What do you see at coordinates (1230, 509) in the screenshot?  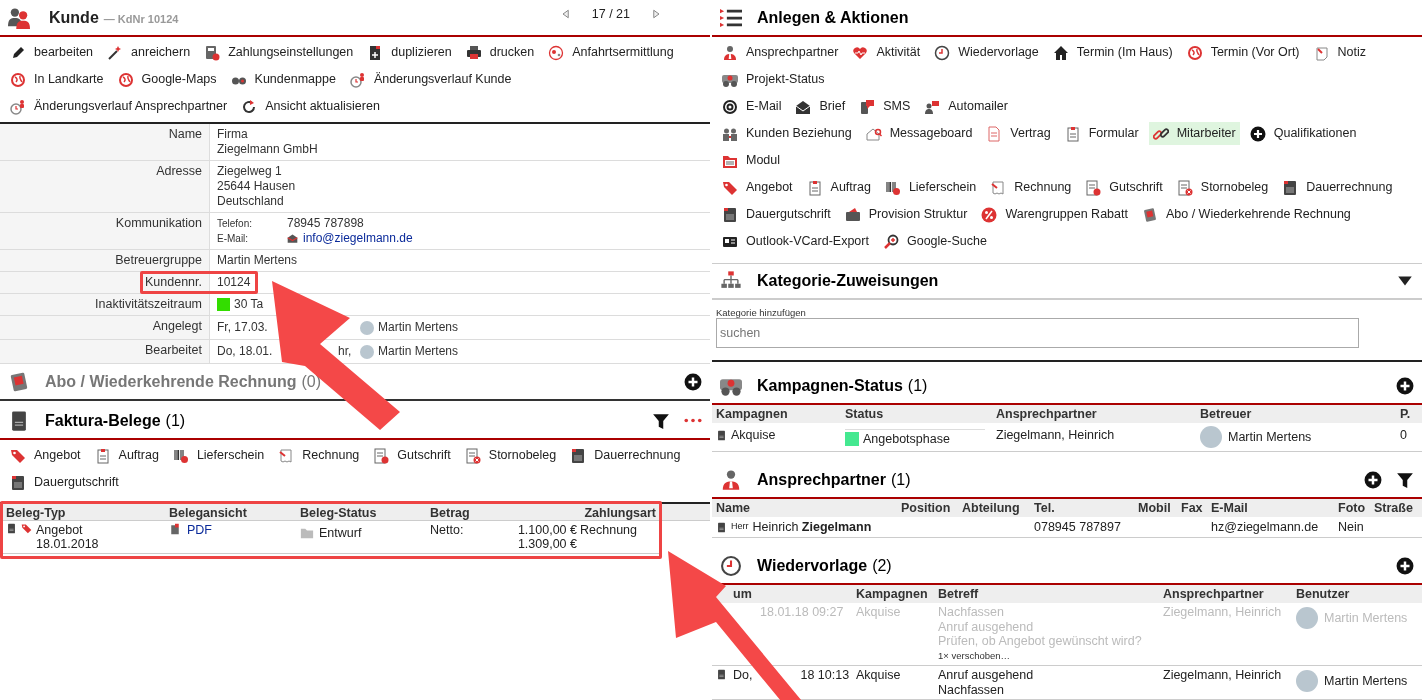 I see `column-header: E-Mail` at bounding box center [1230, 509].